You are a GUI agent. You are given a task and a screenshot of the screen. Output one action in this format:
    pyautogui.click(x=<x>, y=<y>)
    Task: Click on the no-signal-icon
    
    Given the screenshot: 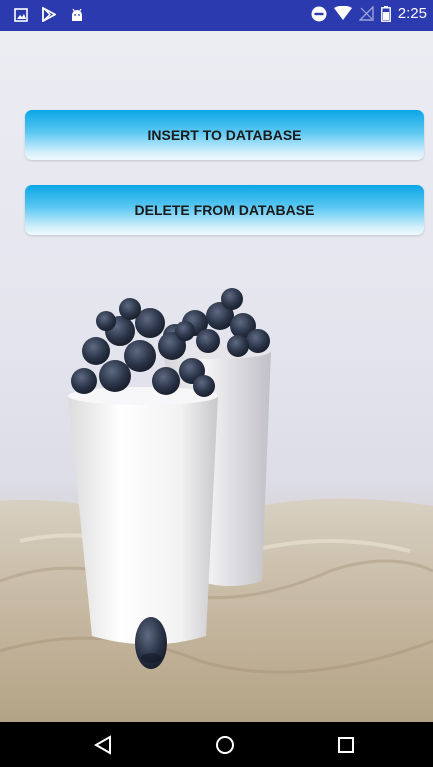 What is the action you would take?
    pyautogui.click(x=366, y=13)
    